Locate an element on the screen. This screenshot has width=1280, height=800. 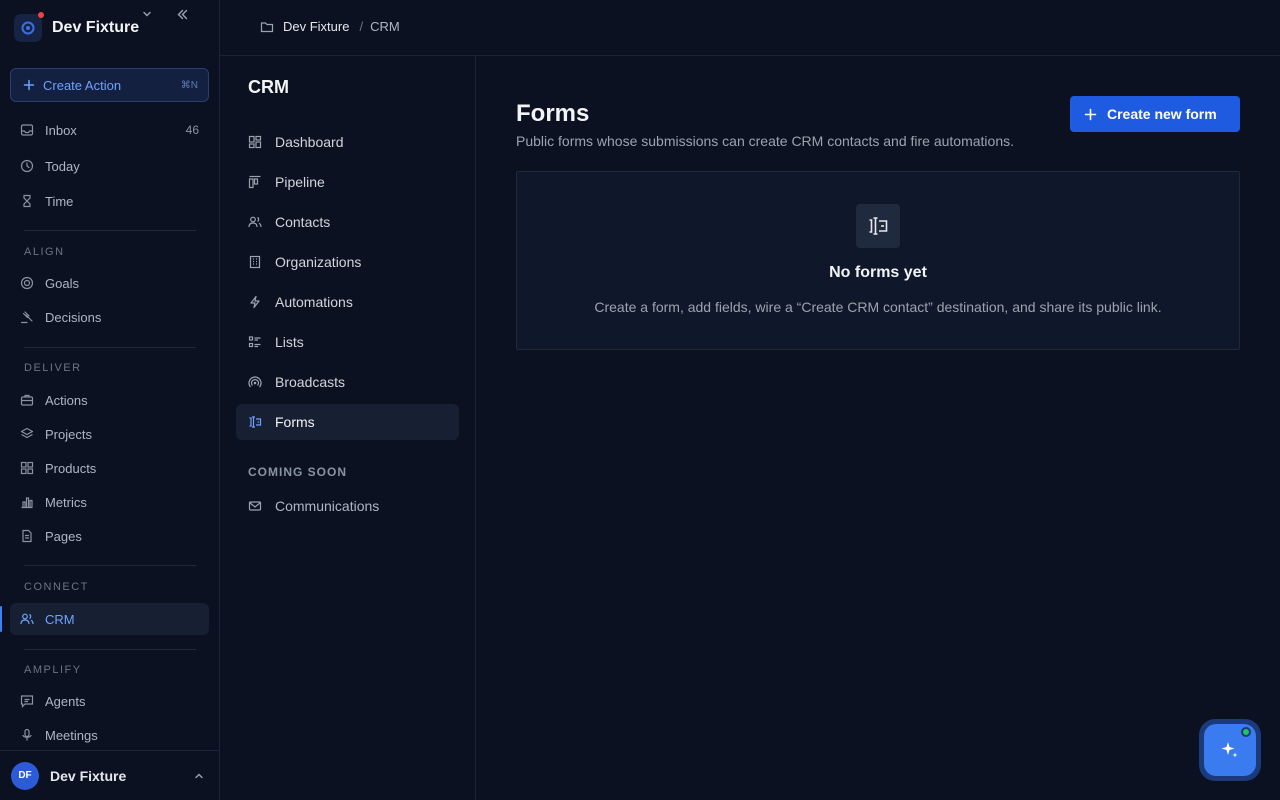
crm-nav-automations: Automations is located at coordinates (347, 302).